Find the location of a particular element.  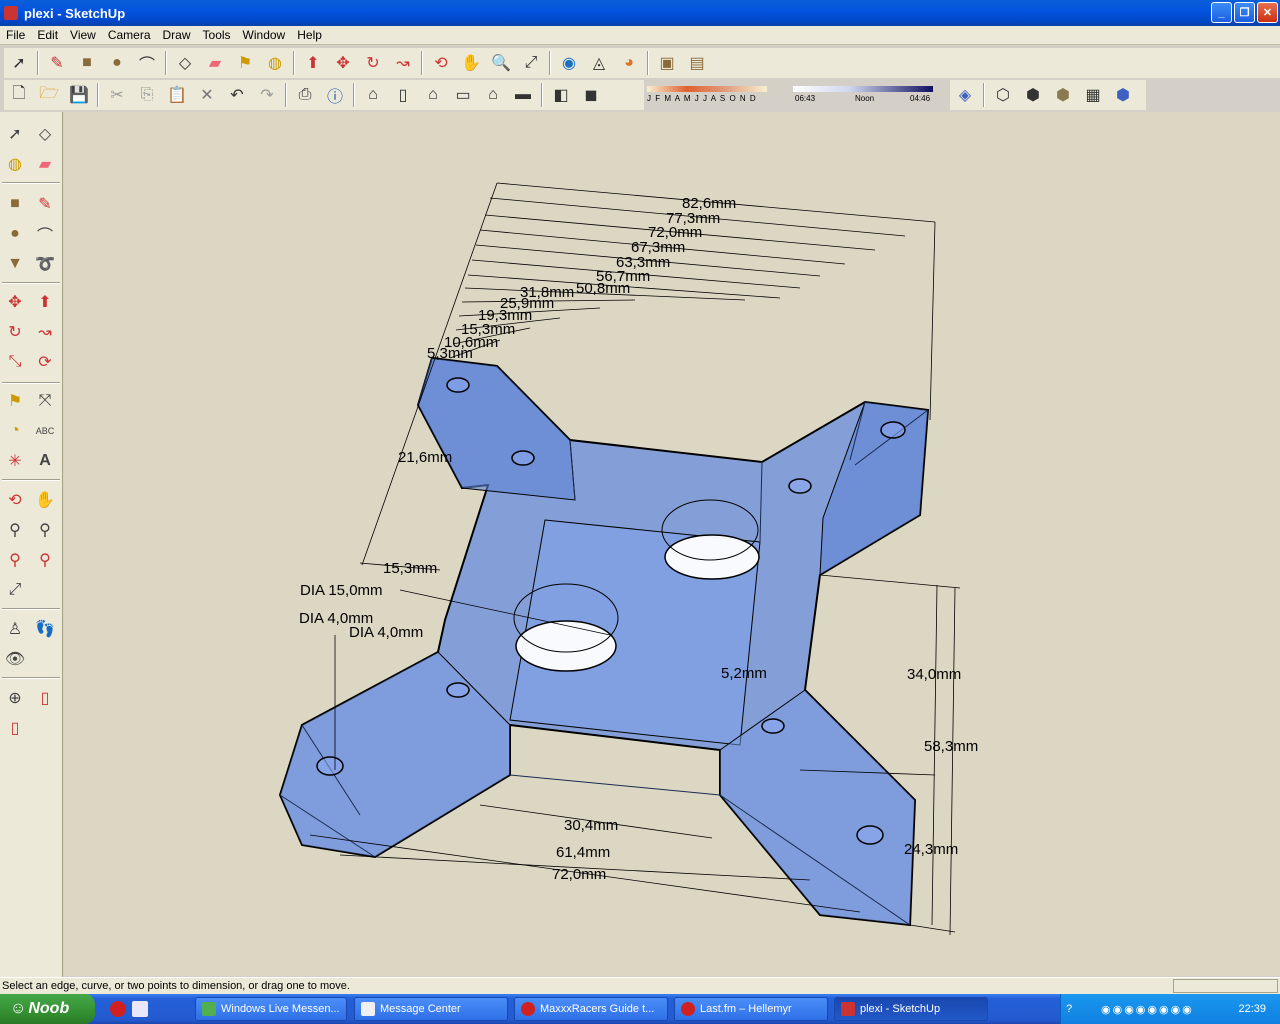

shadow-settings-icon: ◧ is located at coordinates (561, 95).